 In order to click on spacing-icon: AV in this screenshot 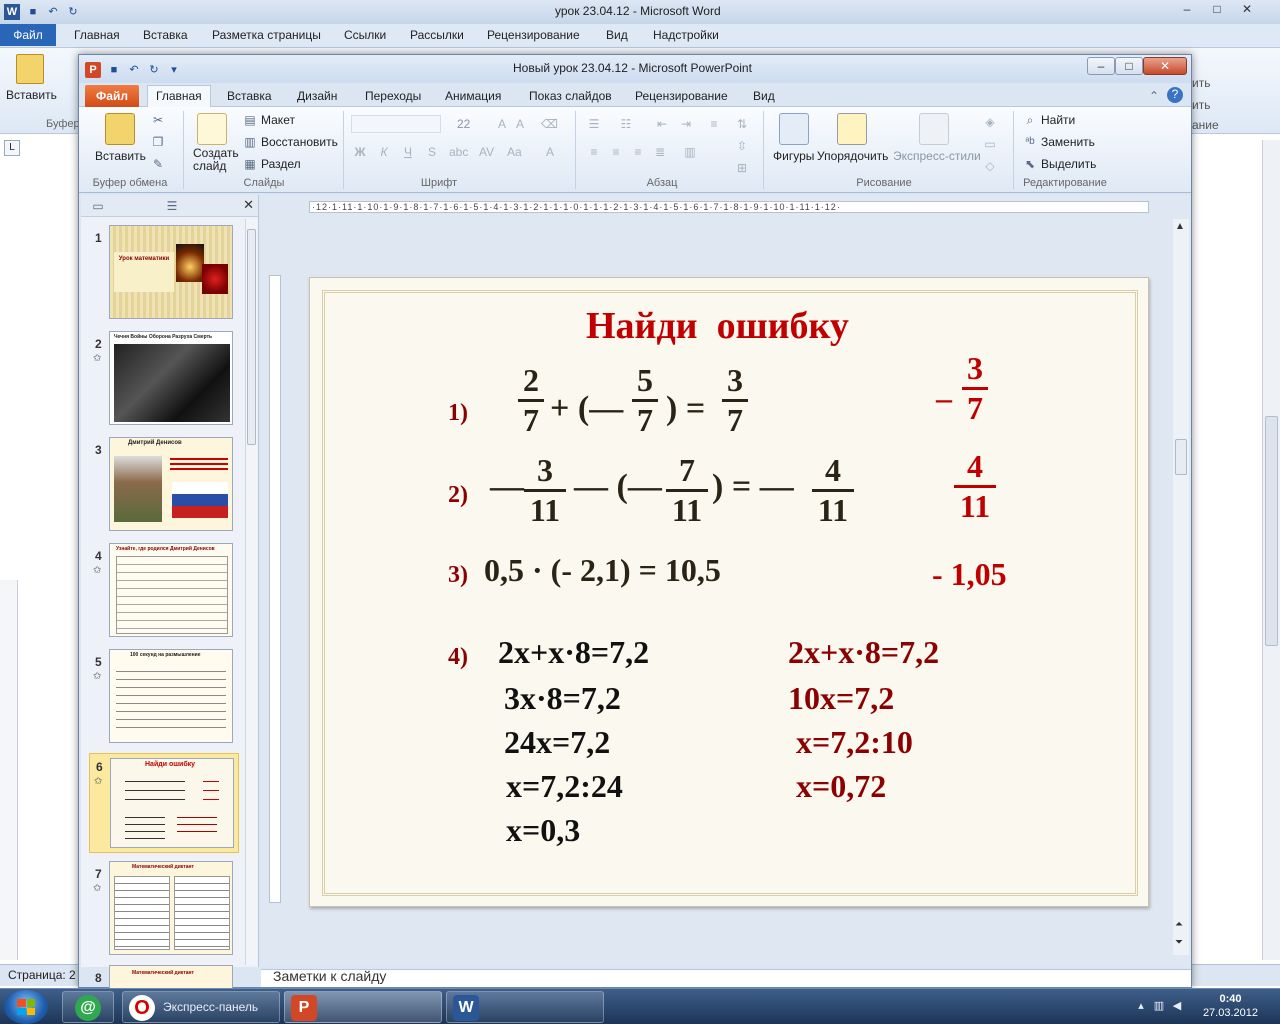, I will do `click(486, 152)`.